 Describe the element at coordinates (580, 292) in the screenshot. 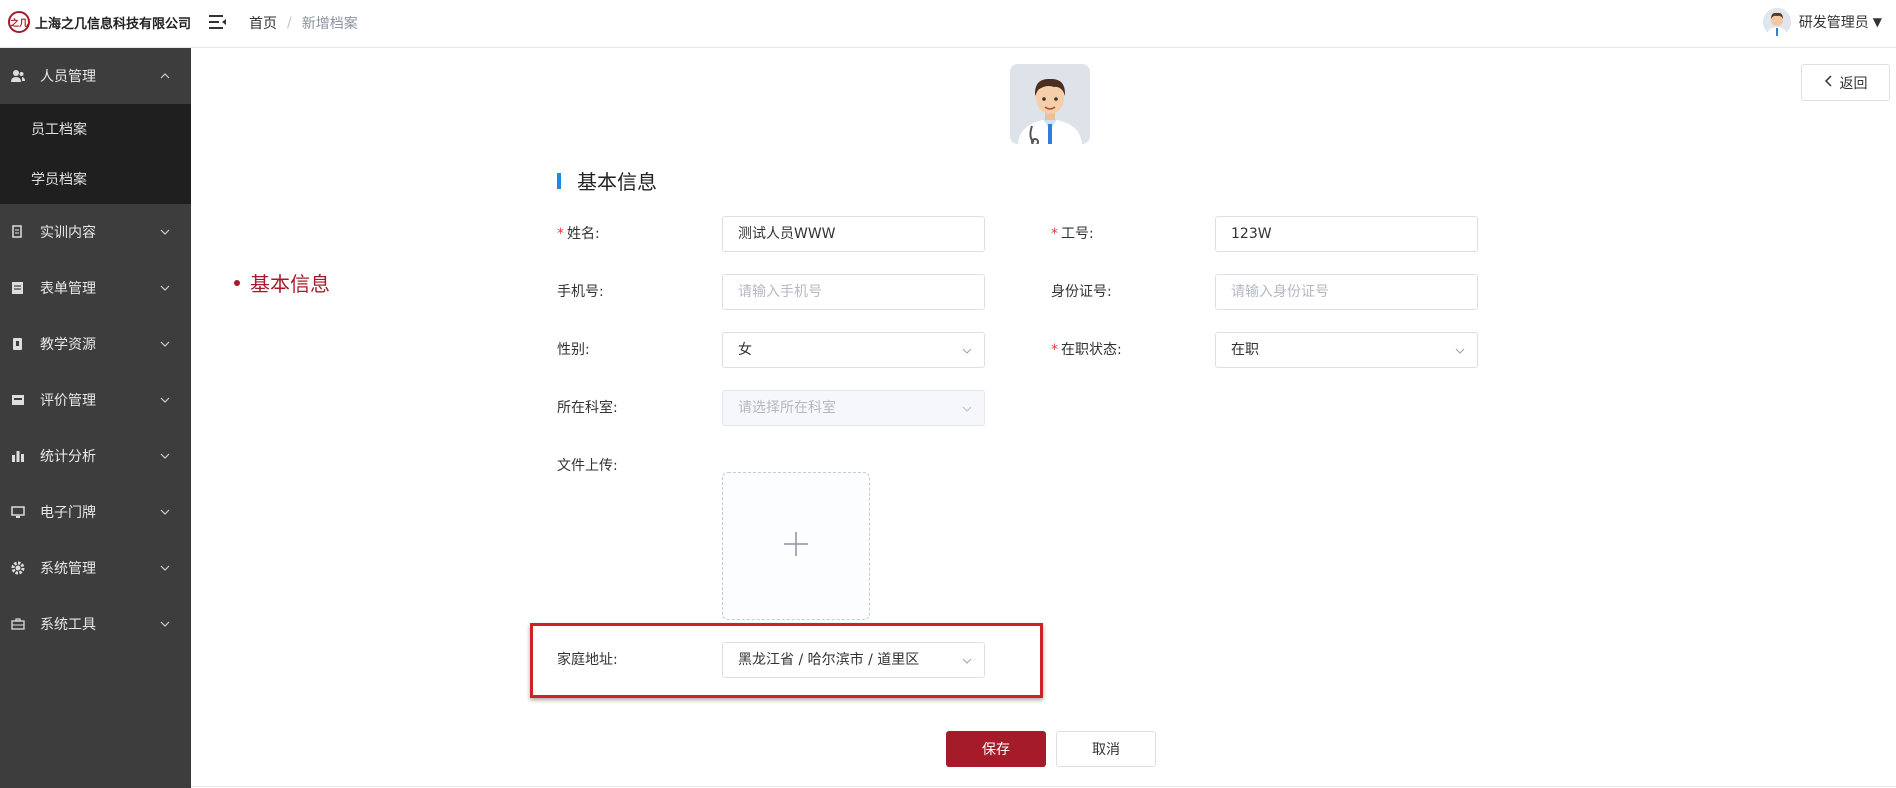

I see `phone-label: 手机号:` at that location.